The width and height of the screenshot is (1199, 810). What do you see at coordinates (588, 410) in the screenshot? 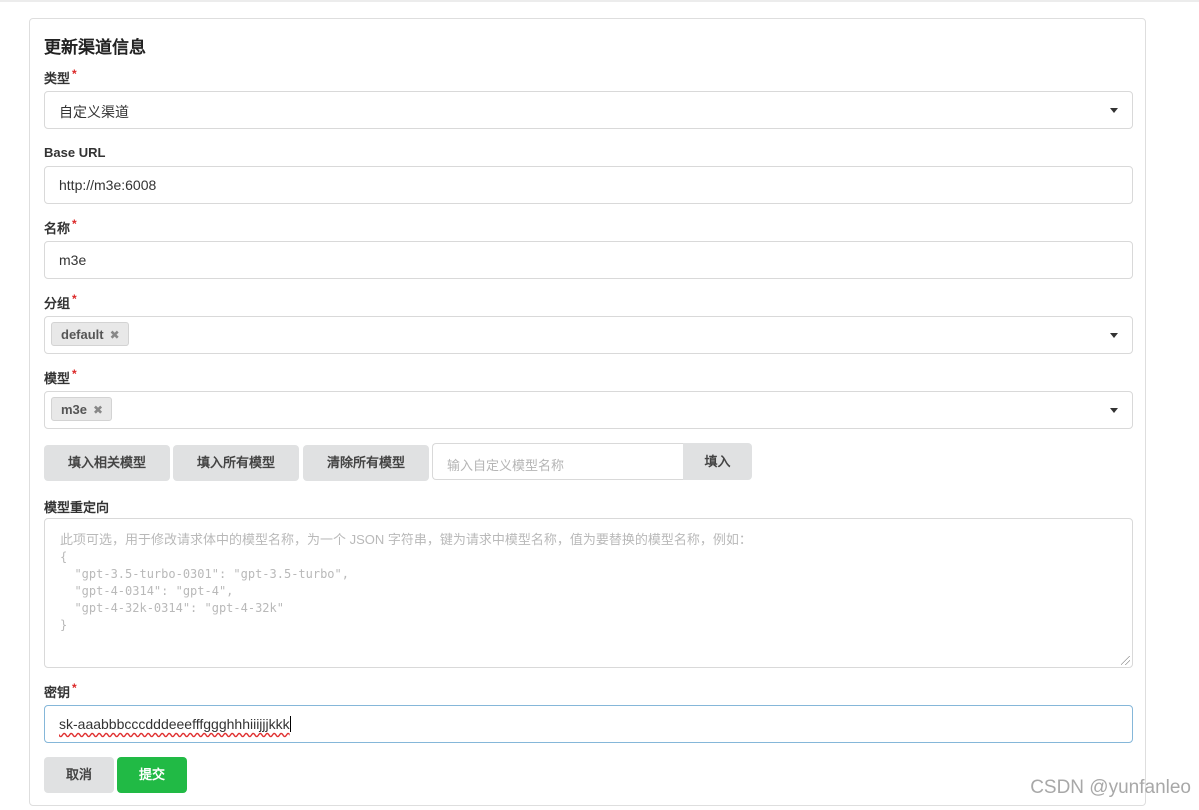
I see `models-multiselect: m3e ✖` at bounding box center [588, 410].